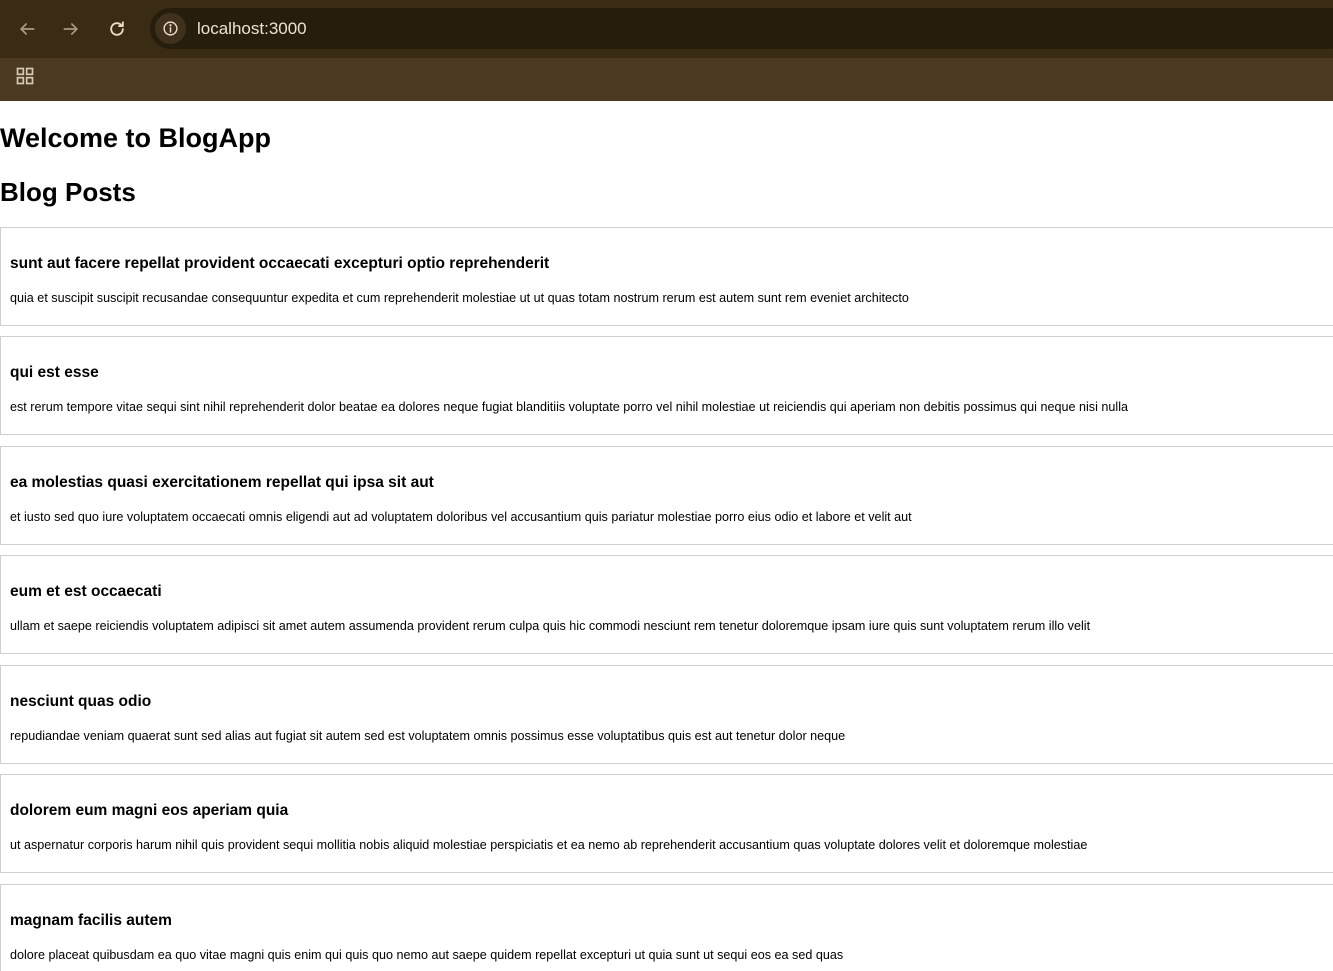  What do you see at coordinates (252, 28) in the screenshot?
I see `url-text: localhost:3000` at bounding box center [252, 28].